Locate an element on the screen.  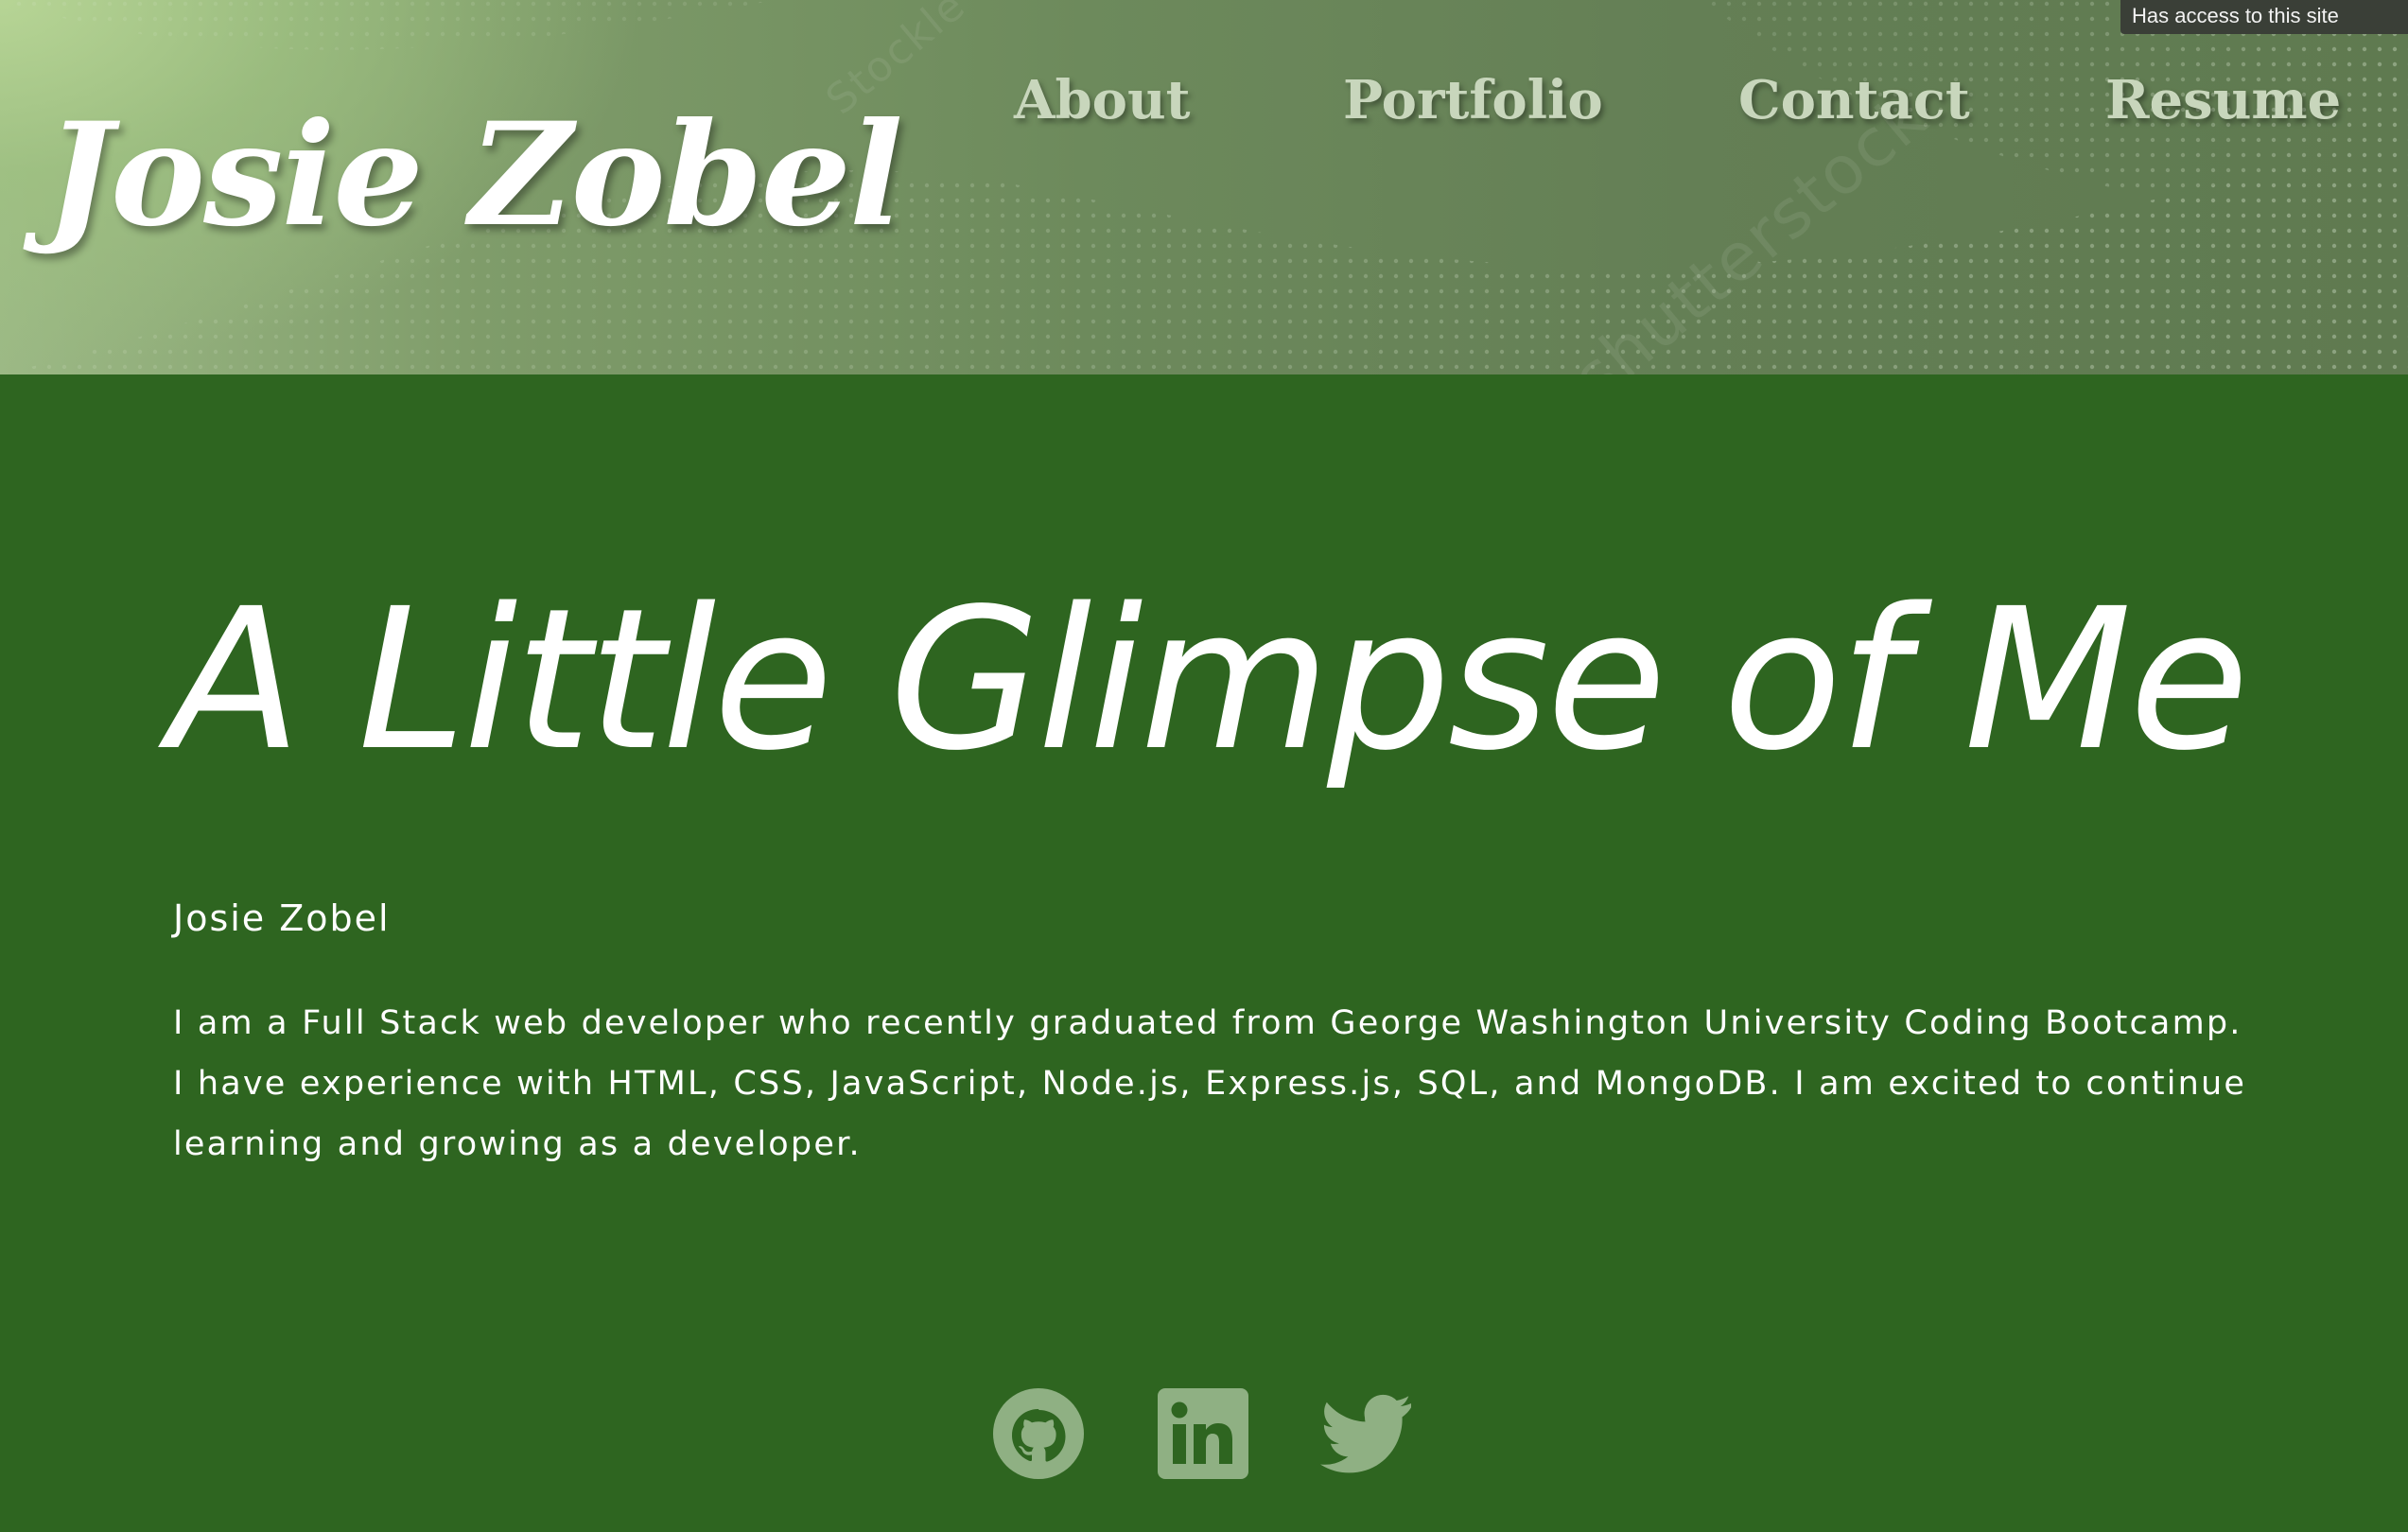
extension-access-badge: Has access to this site is located at coordinates (2264, 17).